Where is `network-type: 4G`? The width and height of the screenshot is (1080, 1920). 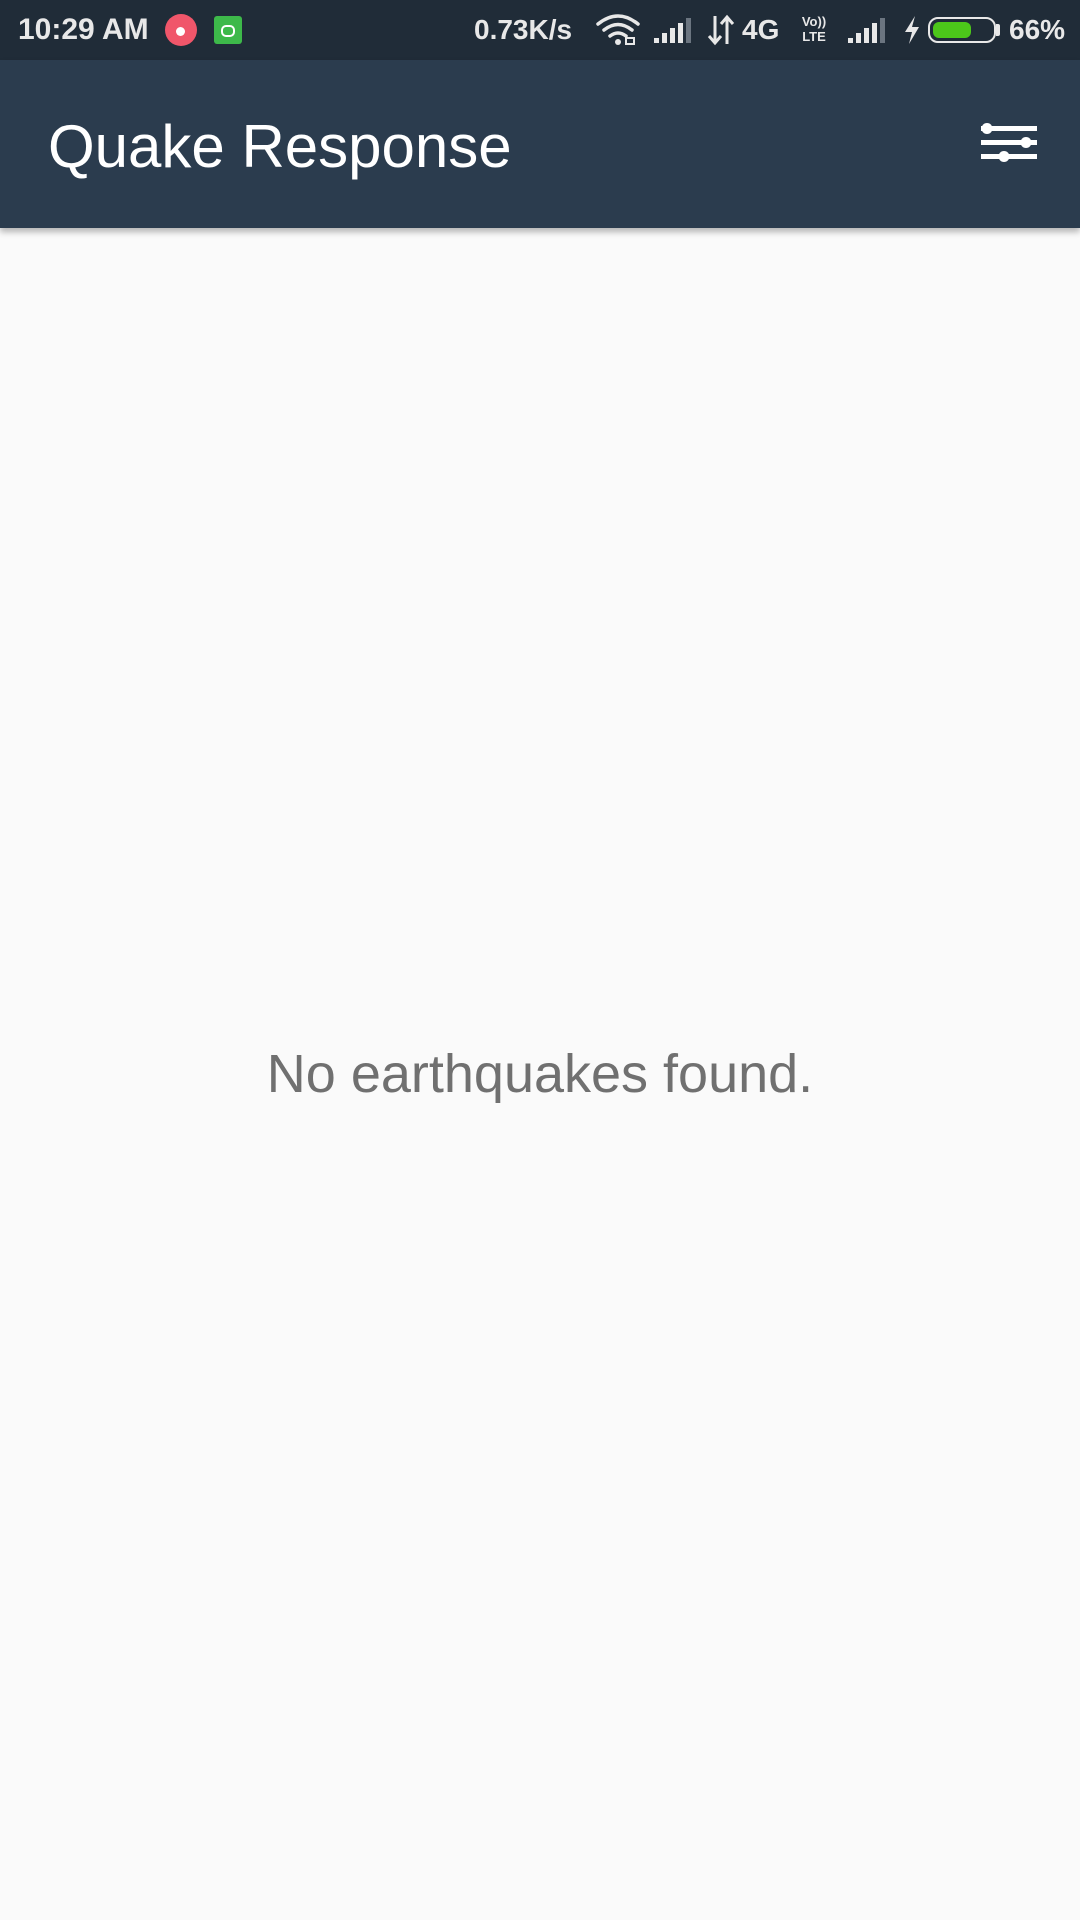 network-type: 4G is located at coordinates (761, 29).